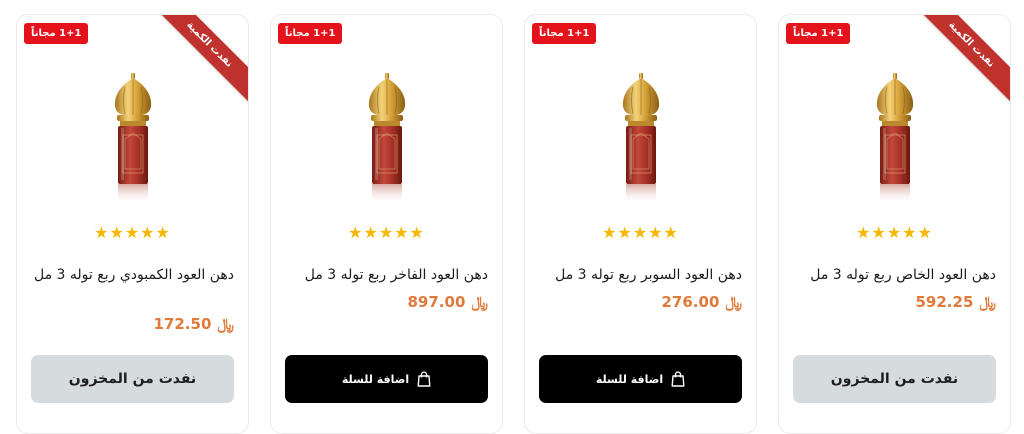  Describe the element at coordinates (386, 275) in the screenshot. I see `product-title: دهن العود الفاخر ربع توله 3 مل` at that location.